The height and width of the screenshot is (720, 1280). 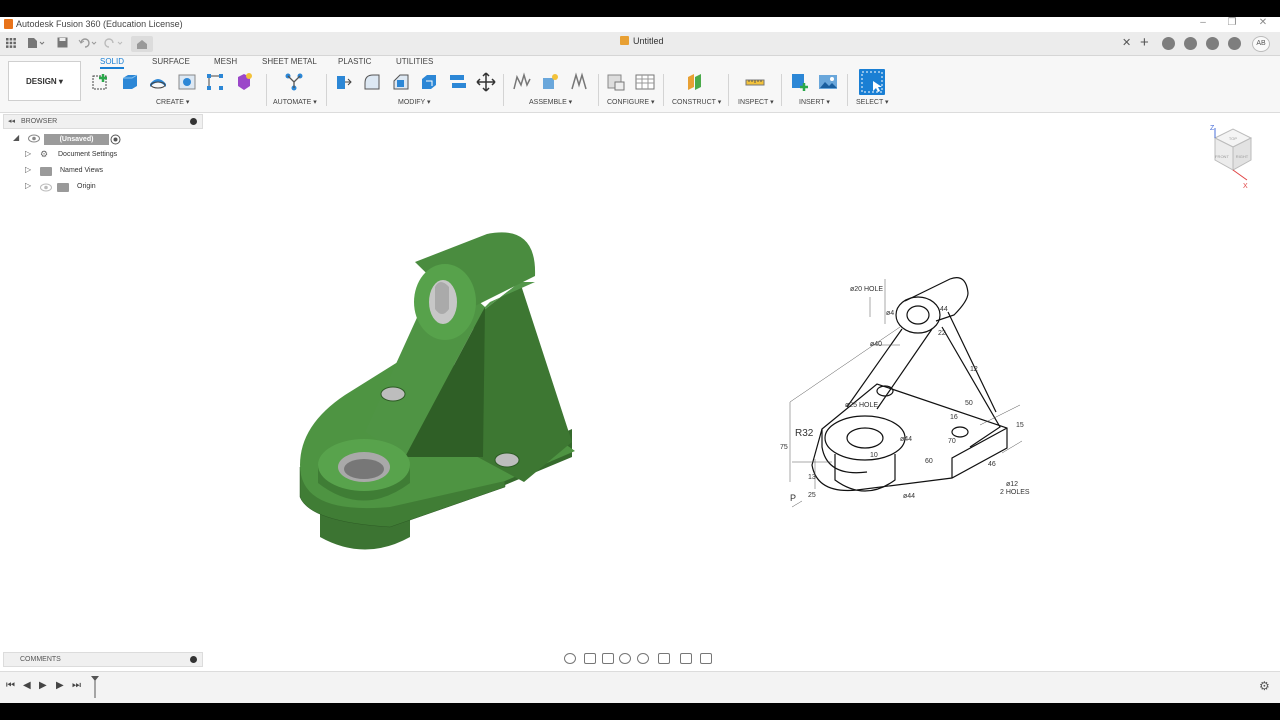 I want to click on new-component-icon, so click(x=522, y=82).